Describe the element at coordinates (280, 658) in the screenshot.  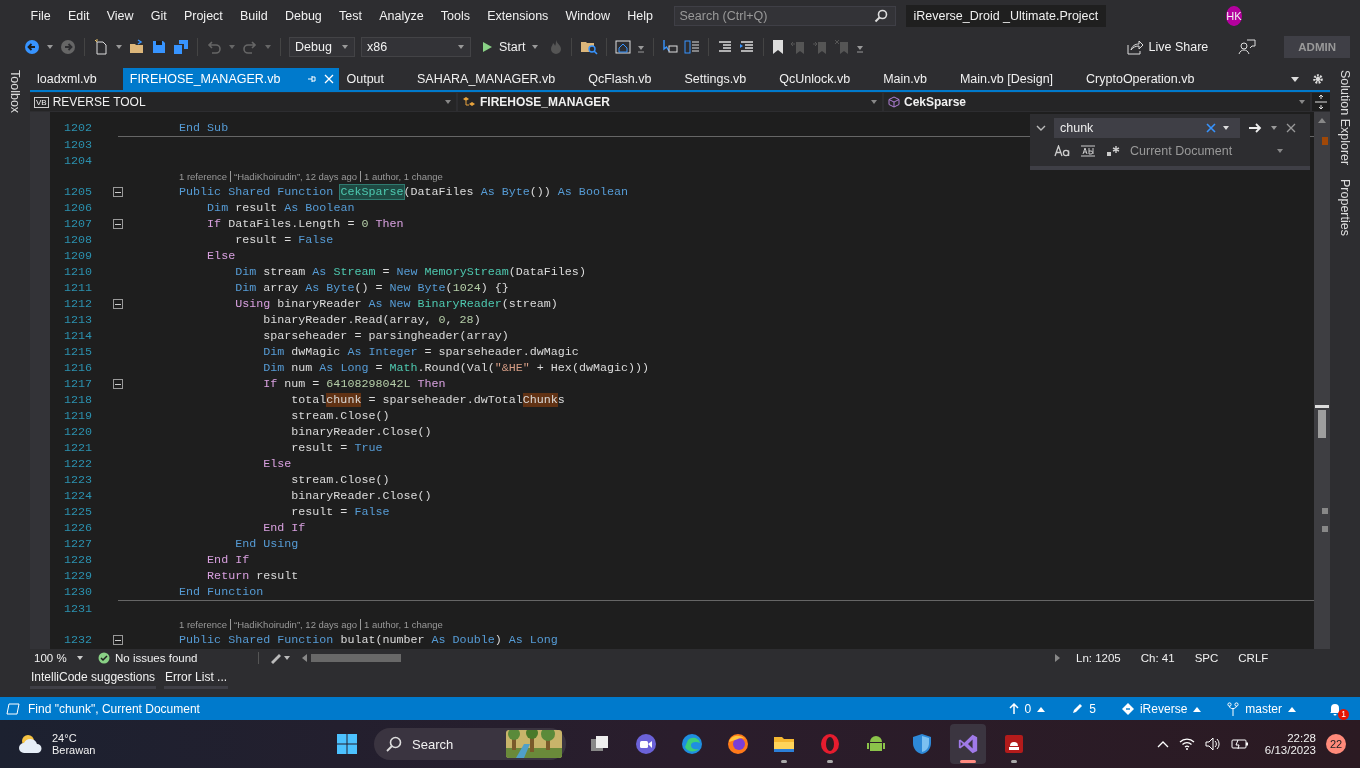
I see `brush-icon` at that location.